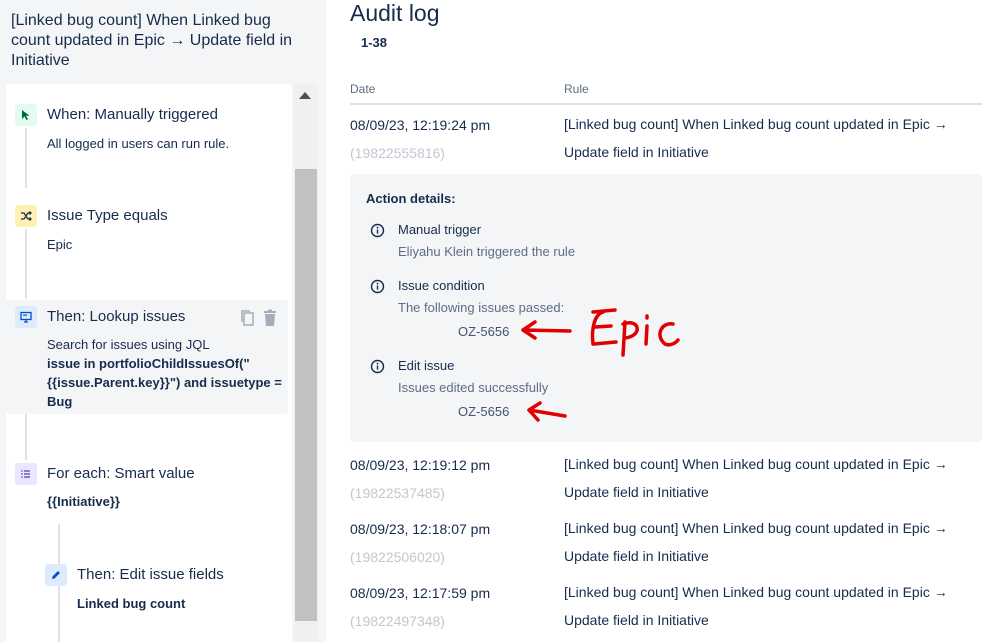  Describe the element at coordinates (83, 501) in the screenshot. I see `step-description: {{Initiative}}` at that location.